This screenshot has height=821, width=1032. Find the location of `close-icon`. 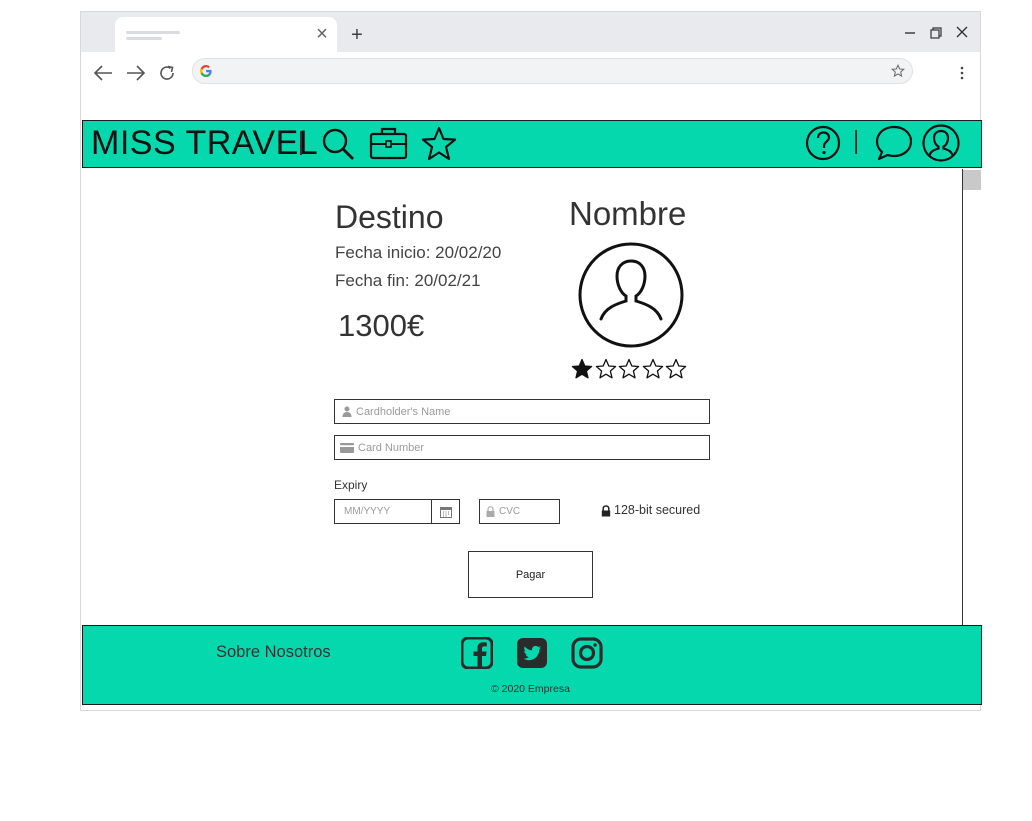

close-icon is located at coordinates (962, 32).